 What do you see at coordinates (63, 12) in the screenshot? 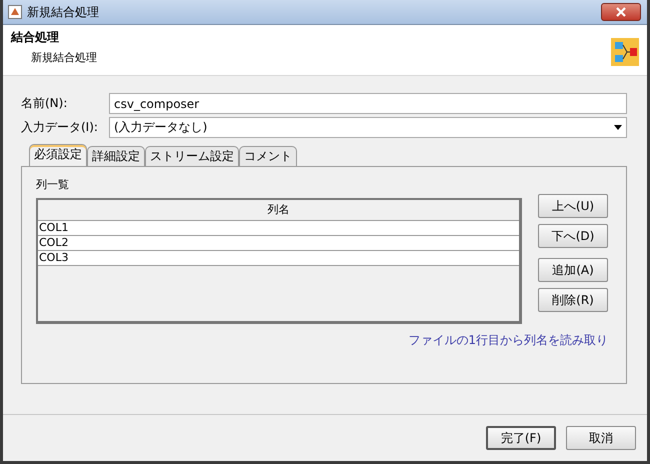
I see `window-title: 新規結合処理` at bounding box center [63, 12].